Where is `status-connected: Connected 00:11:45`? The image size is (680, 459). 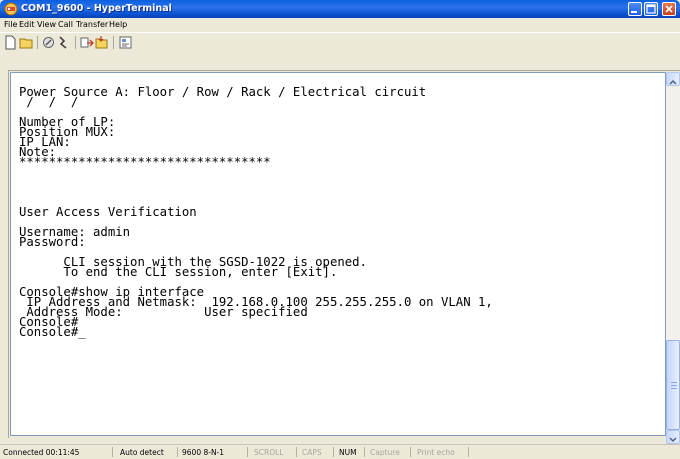
status-connected: Connected 00:11:45 is located at coordinates (41, 452).